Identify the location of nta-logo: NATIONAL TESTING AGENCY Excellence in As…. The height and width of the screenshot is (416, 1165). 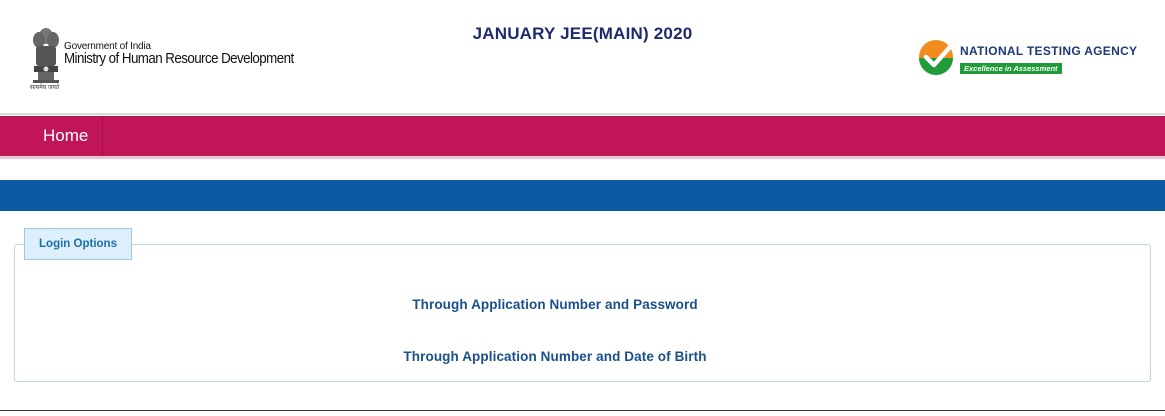
(1027, 57).